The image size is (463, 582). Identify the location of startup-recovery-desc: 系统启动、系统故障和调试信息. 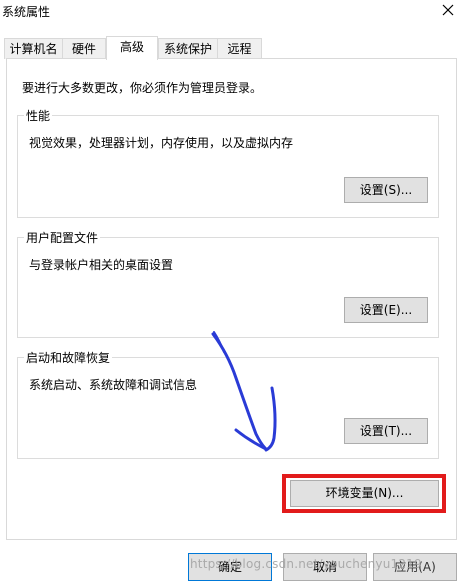
(113, 385).